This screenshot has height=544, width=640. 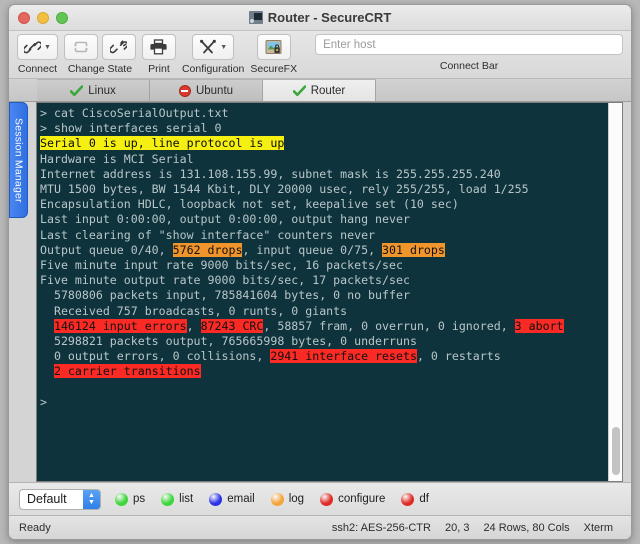 What do you see at coordinates (214, 90) in the screenshot?
I see `tab-label: Ubuntu` at bounding box center [214, 90].